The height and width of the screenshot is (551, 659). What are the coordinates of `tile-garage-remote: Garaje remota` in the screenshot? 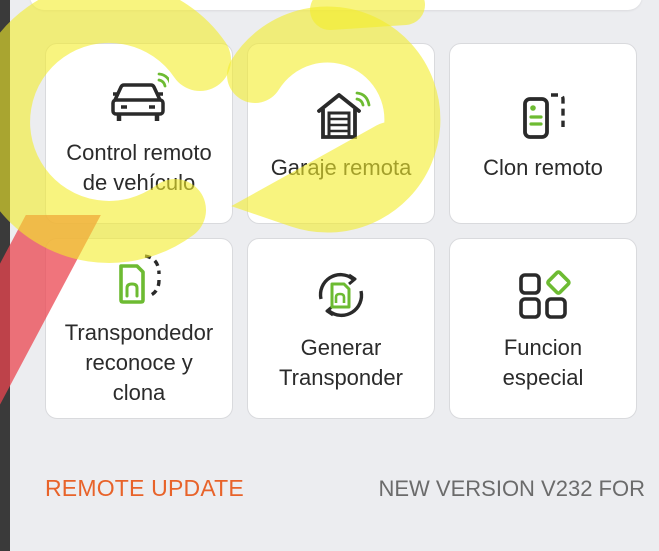 It's located at (341, 133).